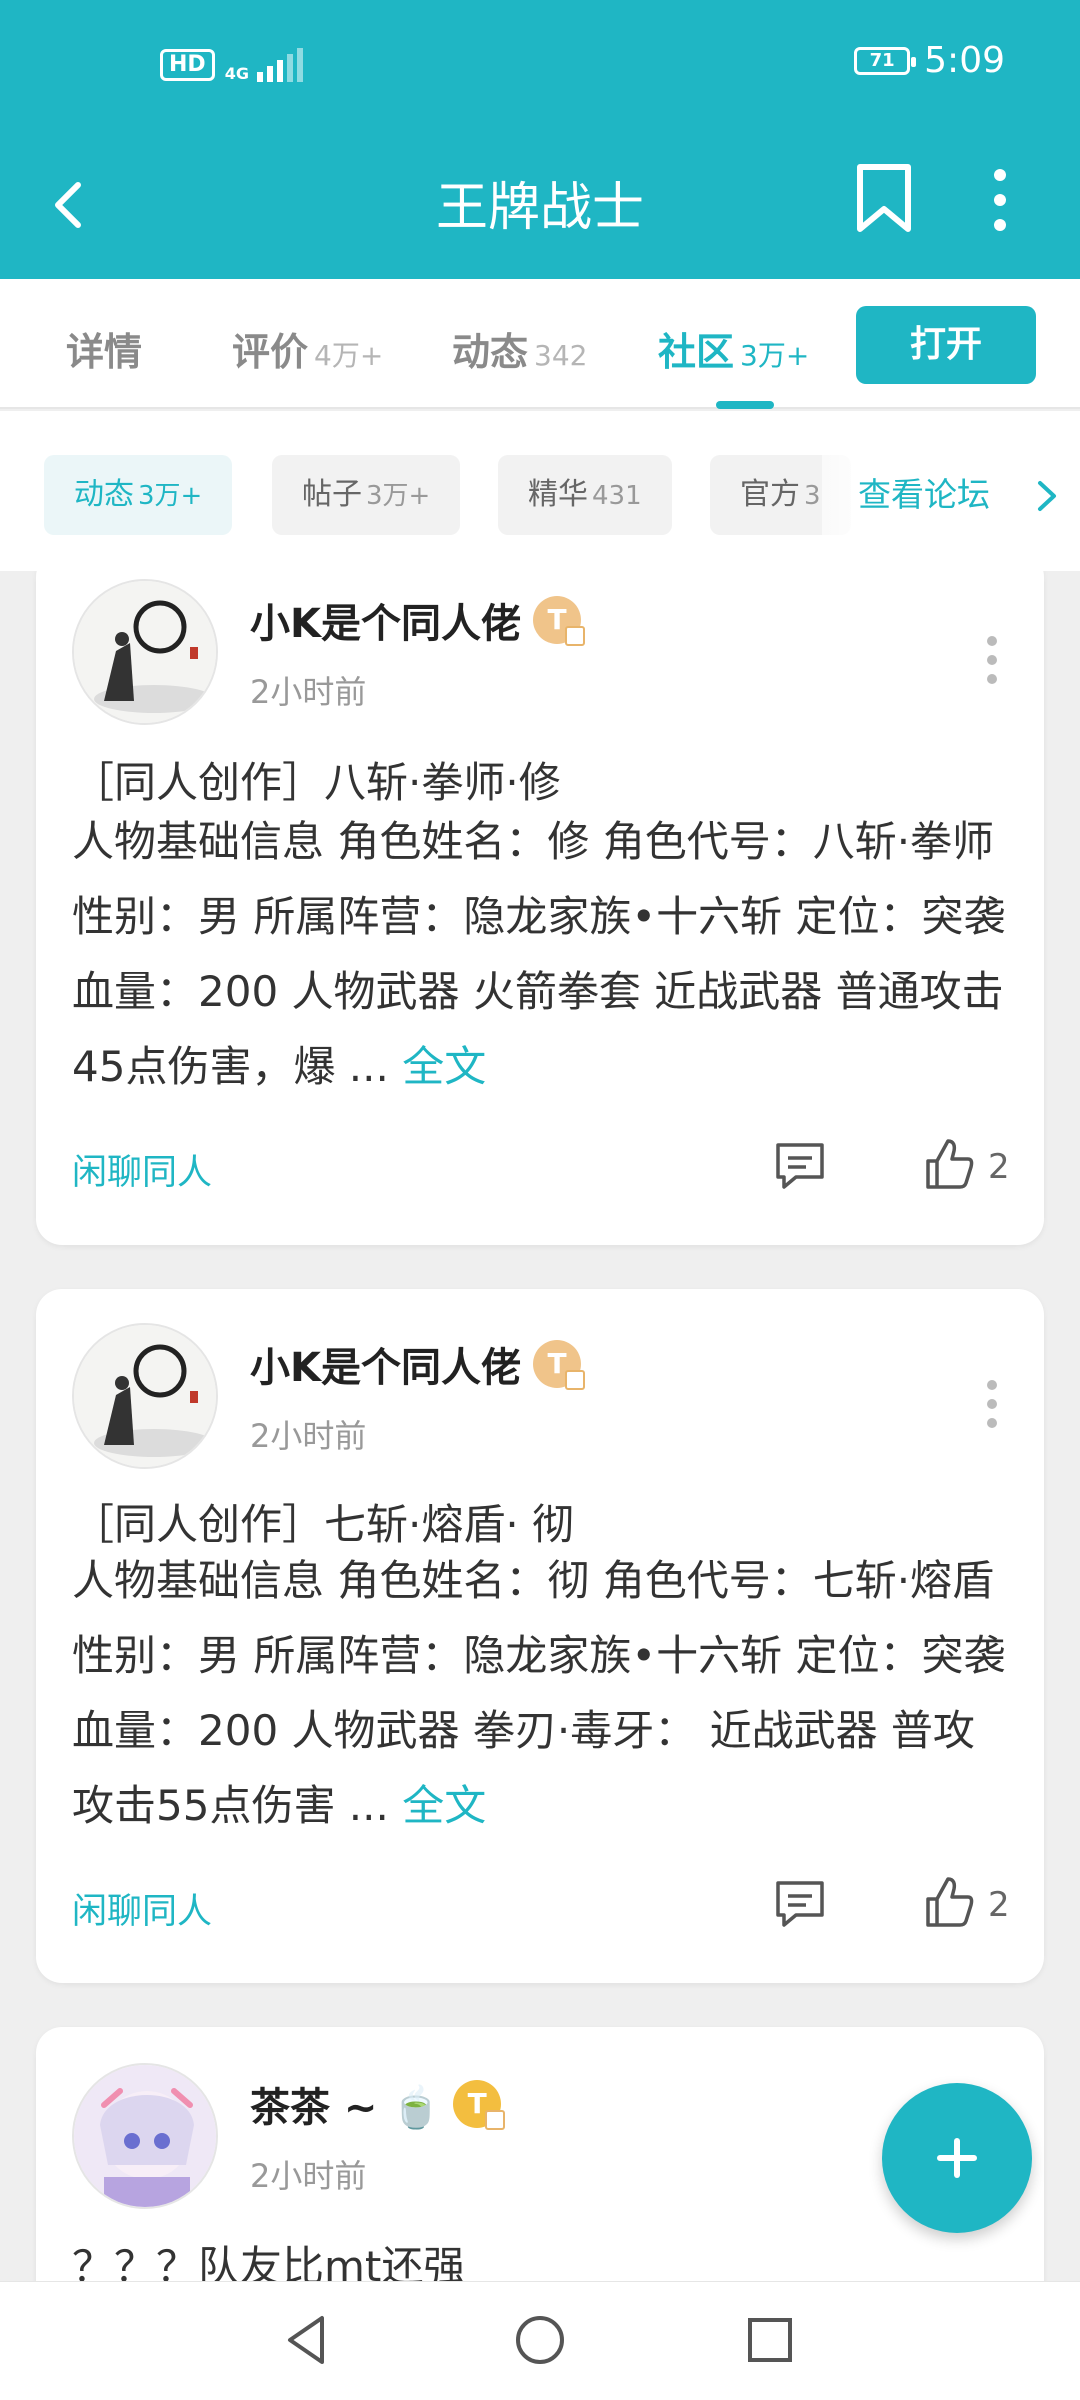 Image resolution: width=1080 pixels, height=2400 pixels. What do you see at coordinates (378, 2104) in the screenshot?
I see `username: 茶茶 ~ 🍵 T` at bounding box center [378, 2104].